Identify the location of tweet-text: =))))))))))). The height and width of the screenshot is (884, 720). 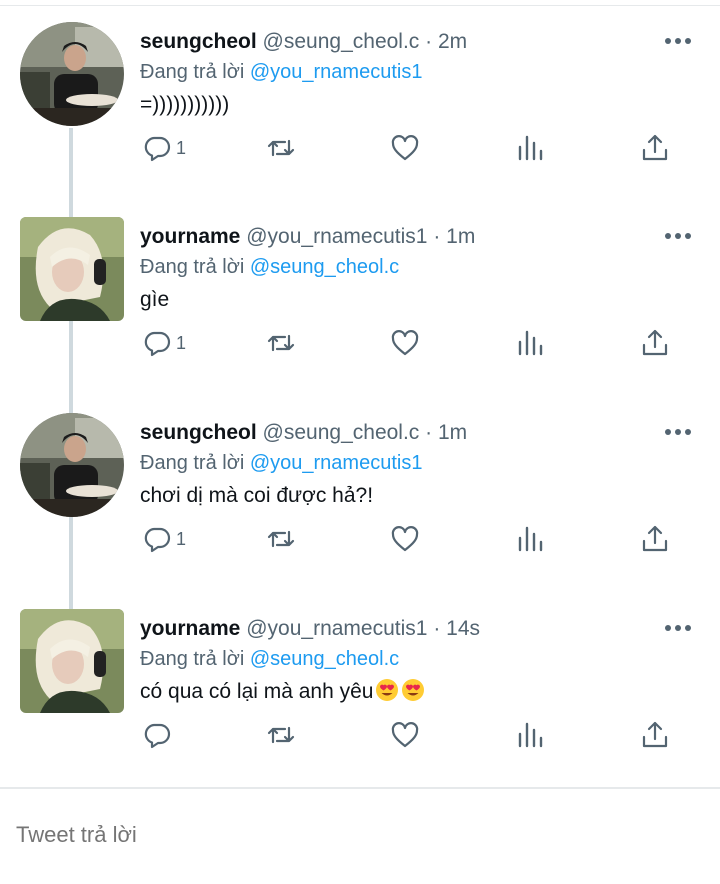
(185, 104).